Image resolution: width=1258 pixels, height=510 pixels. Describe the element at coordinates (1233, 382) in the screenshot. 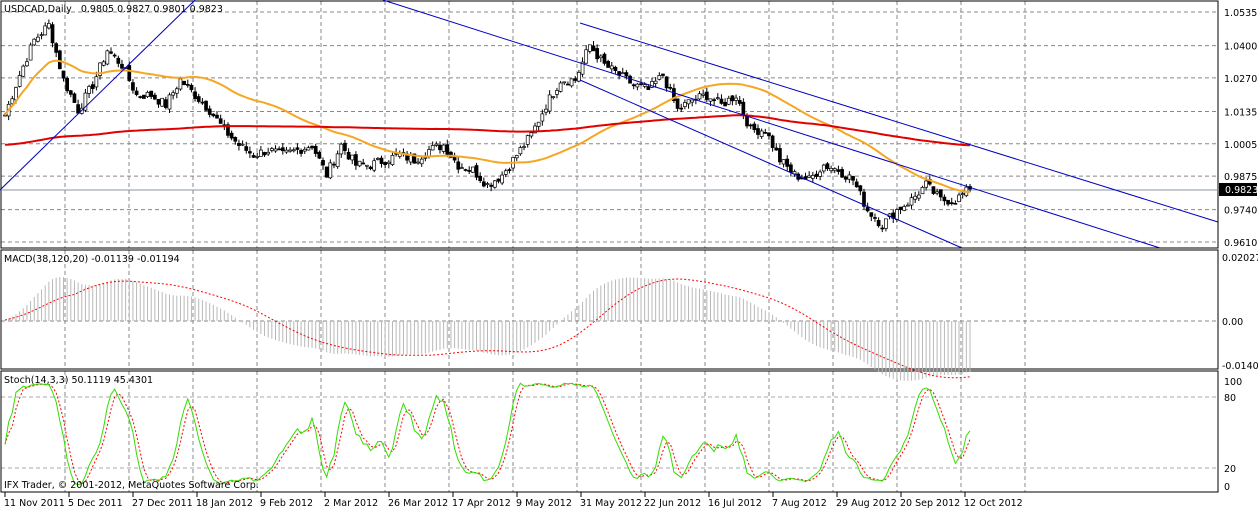

I see `stoch-tick: 100` at that location.